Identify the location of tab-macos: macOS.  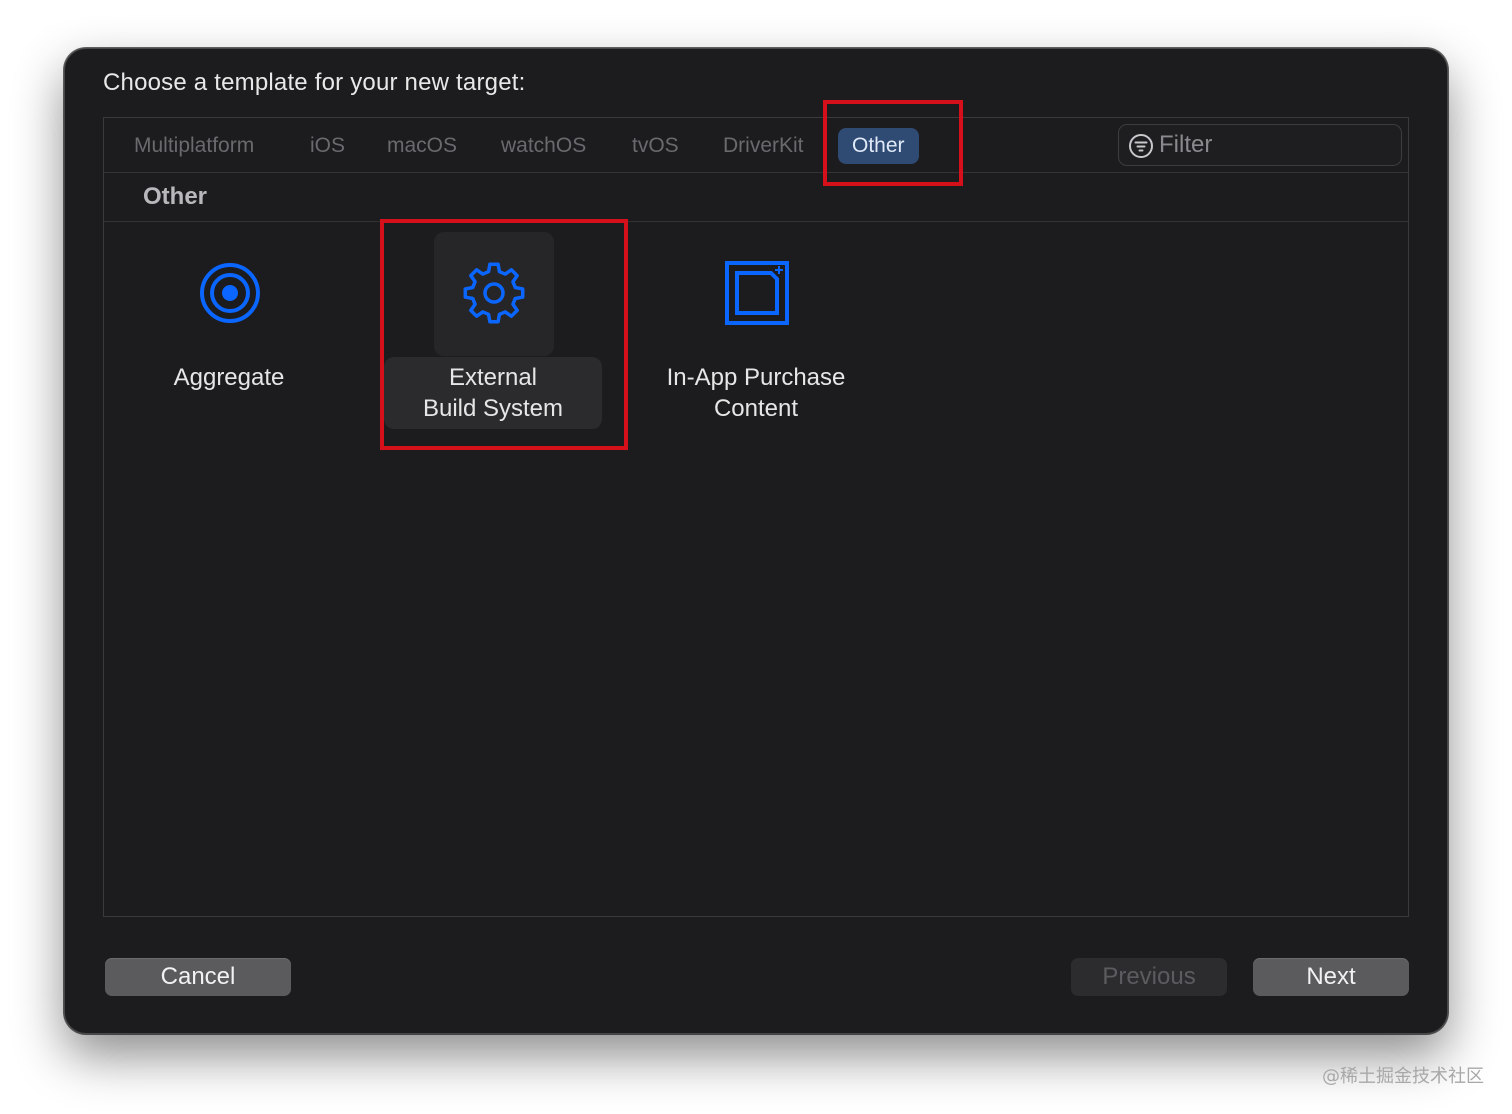
(422, 146).